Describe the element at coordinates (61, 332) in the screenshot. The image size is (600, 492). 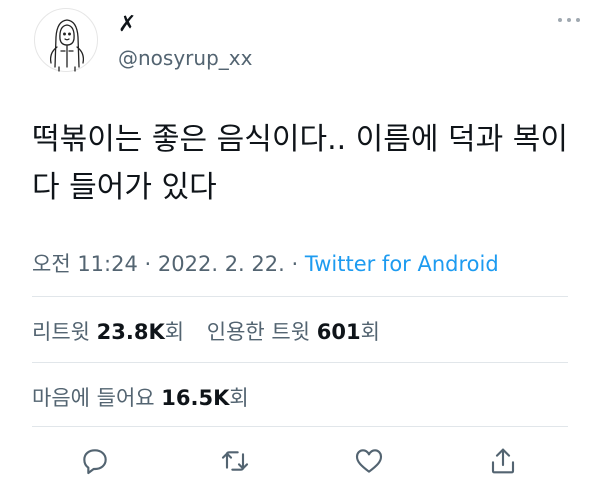
I see `retweets-label: 리트윗` at that location.